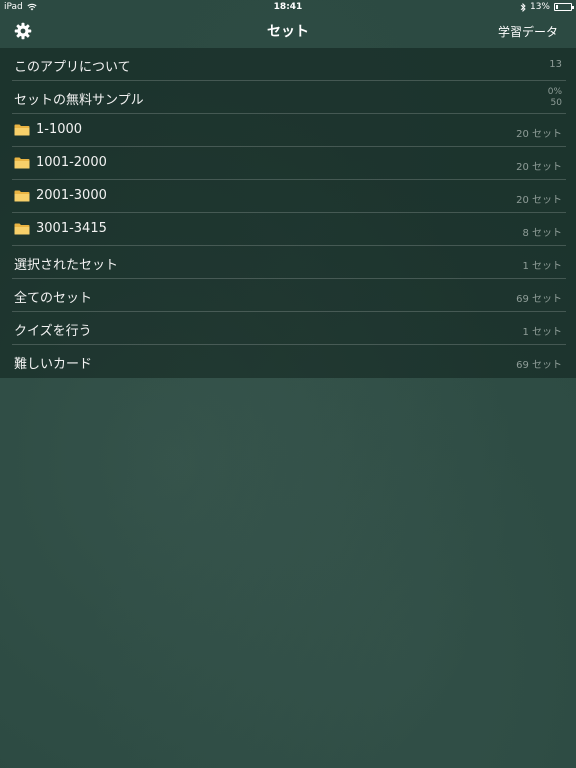 This screenshot has height=768, width=576. Describe the element at coordinates (542, 233) in the screenshot. I see `row-detail: 8 セット` at that location.